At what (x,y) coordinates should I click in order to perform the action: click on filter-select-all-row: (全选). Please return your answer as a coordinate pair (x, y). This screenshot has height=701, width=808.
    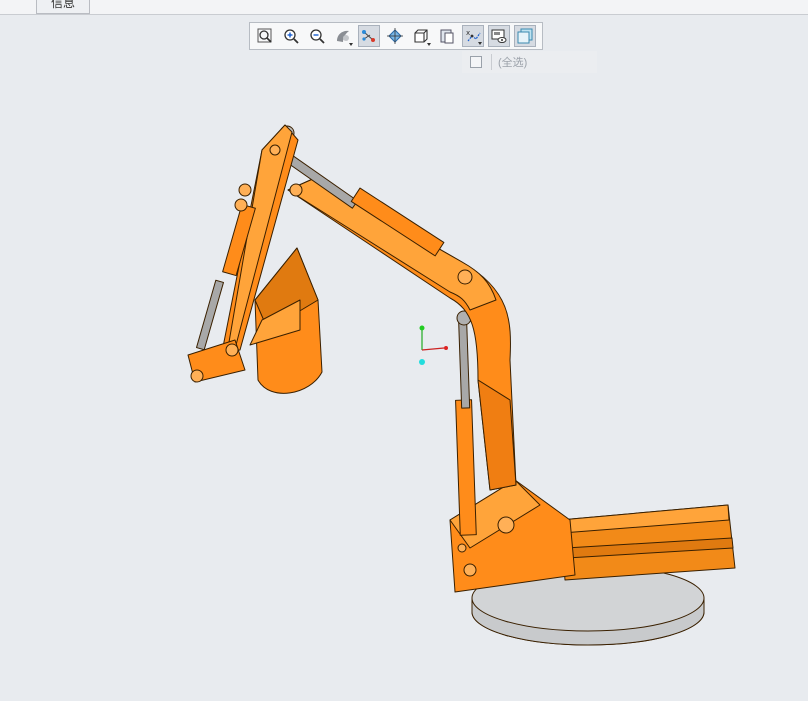
    Looking at the image, I should click on (529, 62).